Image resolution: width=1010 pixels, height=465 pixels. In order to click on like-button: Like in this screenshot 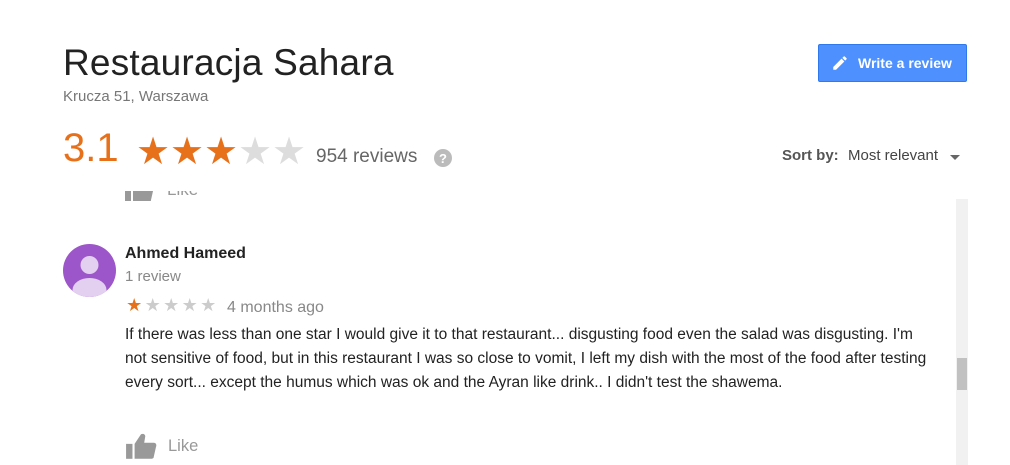, I will do `click(161, 446)`.